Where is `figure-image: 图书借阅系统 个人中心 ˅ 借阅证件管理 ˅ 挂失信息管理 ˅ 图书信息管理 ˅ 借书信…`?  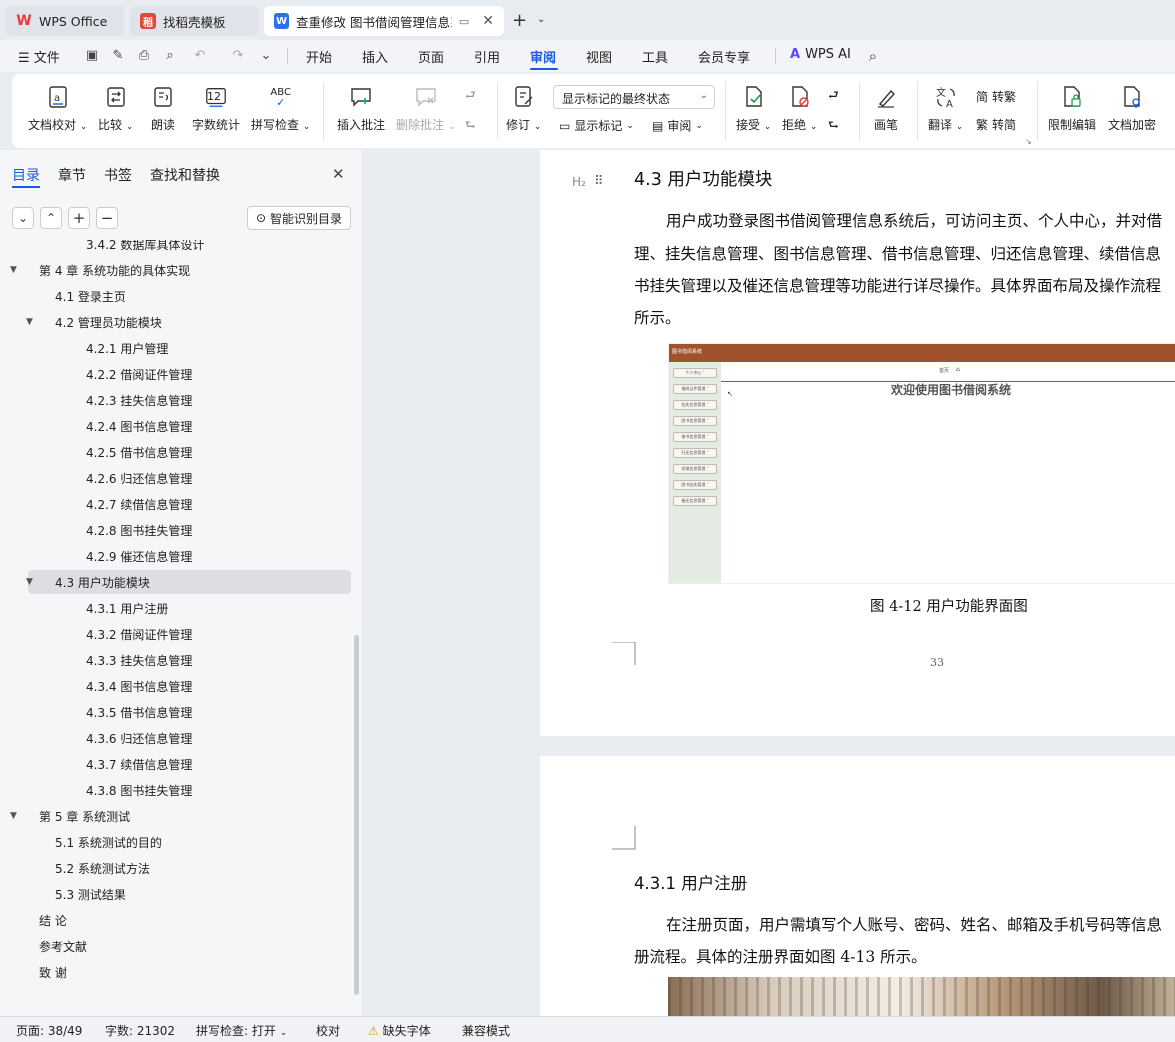
figure-image: 图书借阅系统 个人中心 ˅ 借阅证件管理 ˅ 挂失信息管理 ˅ 图书信息管理 ˅ 借书信… is located at coordinates (921, 463).